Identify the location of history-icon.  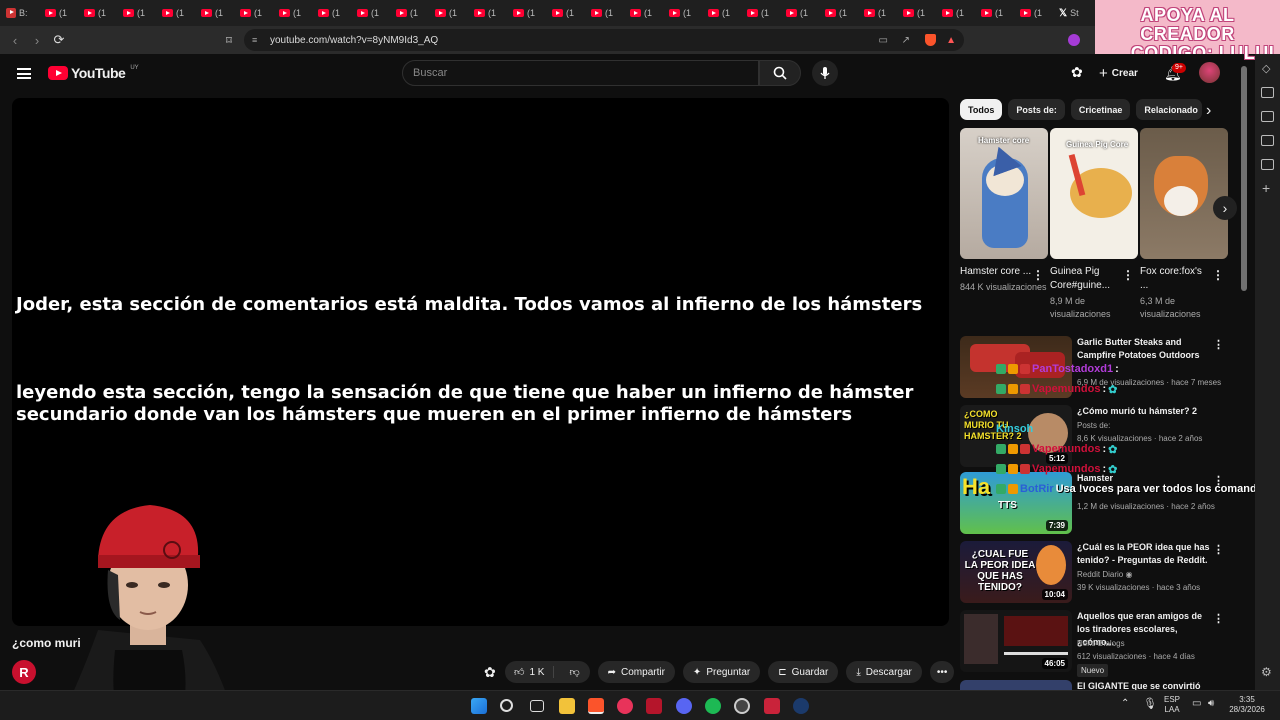
(1267, 164).